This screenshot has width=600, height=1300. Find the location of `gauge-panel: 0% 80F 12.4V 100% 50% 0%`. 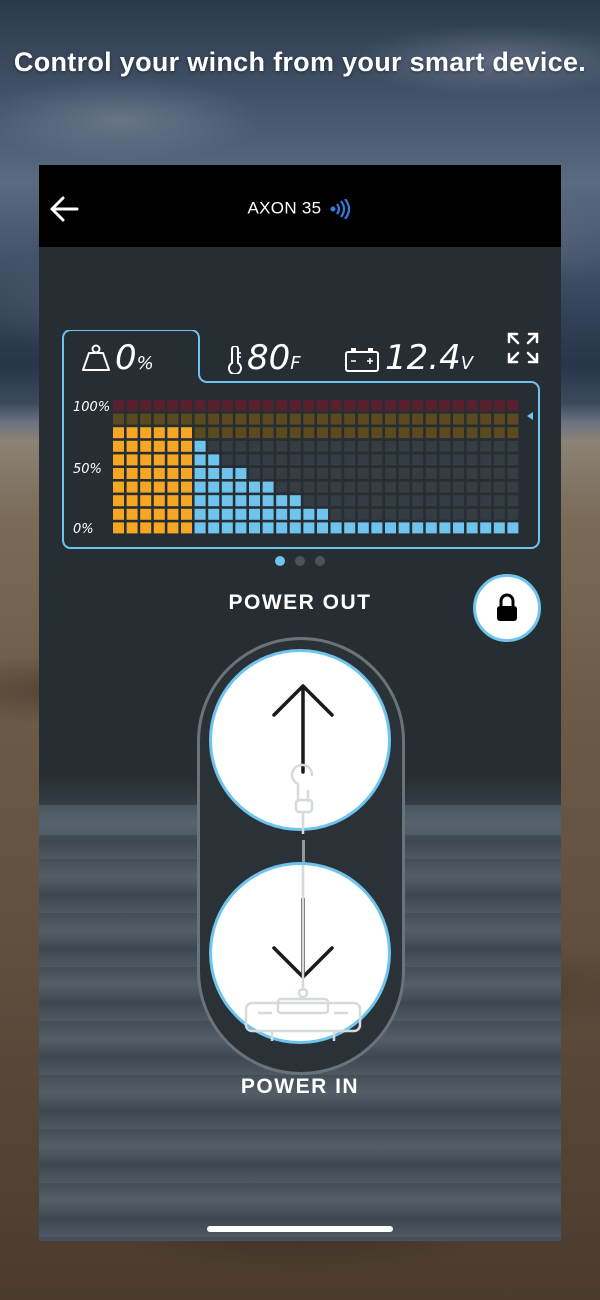

gauge-panel: 0% 80F 12.4V 100% 50% 0% is located at coordinates (301, 440).